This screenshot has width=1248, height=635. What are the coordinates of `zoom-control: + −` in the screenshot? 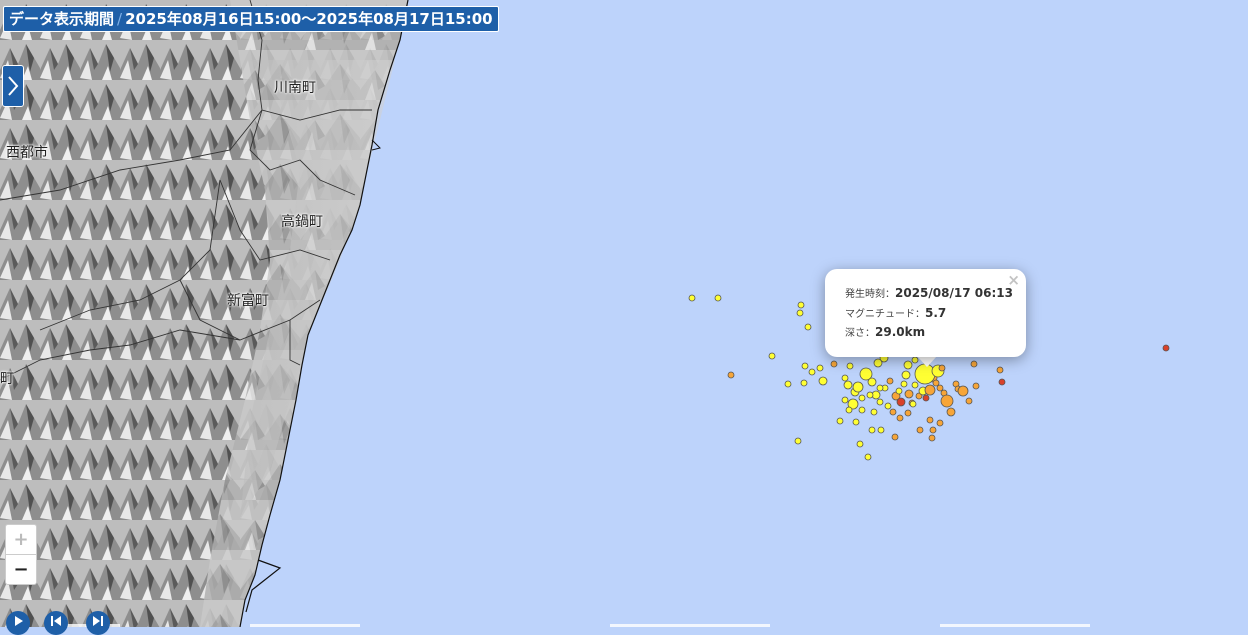 It's located at (21, 554).